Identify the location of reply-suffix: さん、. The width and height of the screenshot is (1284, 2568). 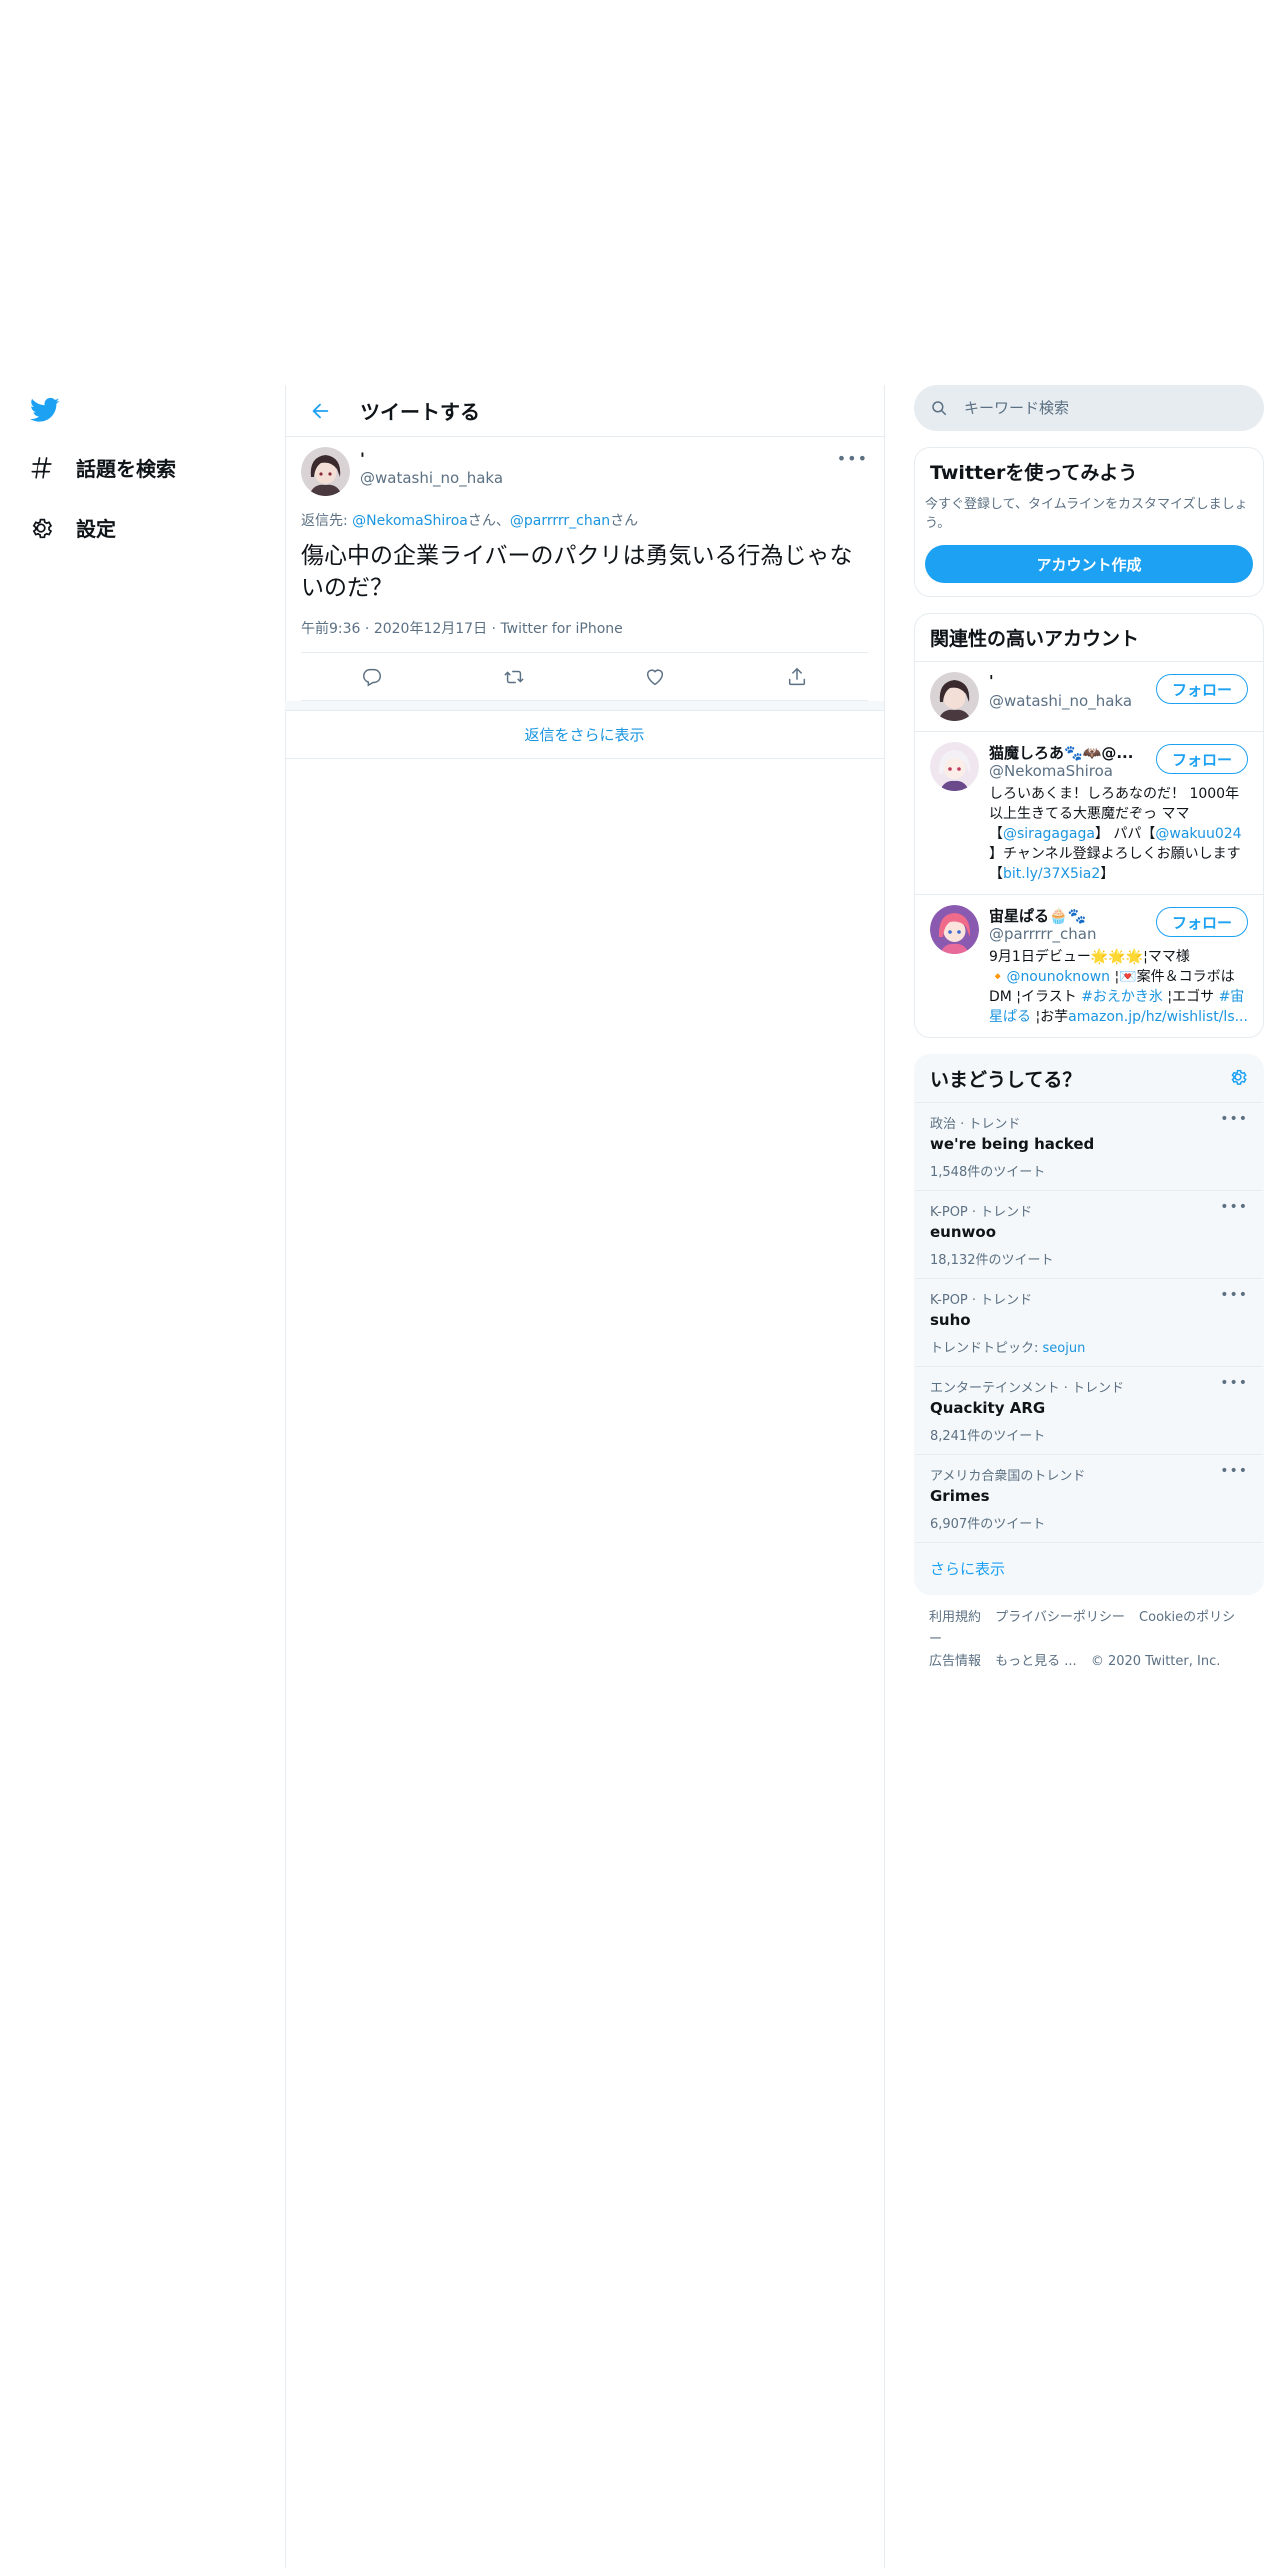
(488, 521).